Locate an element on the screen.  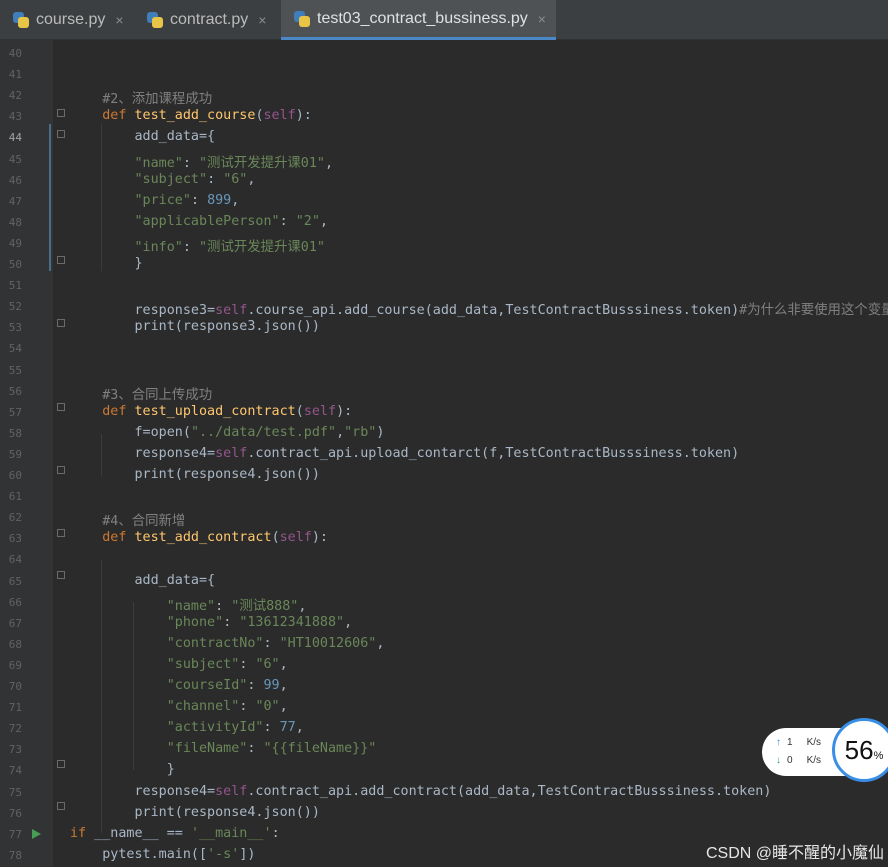
download-speed: ↓ 0 K/s is located at coordinates (798, 760).